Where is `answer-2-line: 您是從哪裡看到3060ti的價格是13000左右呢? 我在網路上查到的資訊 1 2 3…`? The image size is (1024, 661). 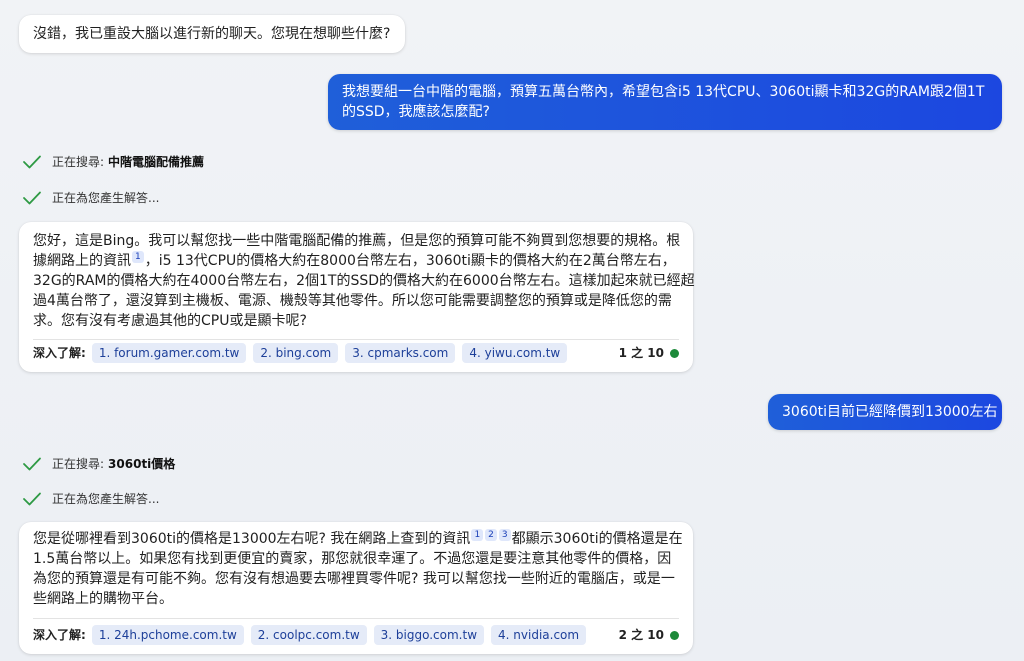 answer-2-line: 您是從哪裡看到3060ti的價格是13000左右呢? 我在網路上查到的資訊 1 2 3… is located at coordinates (358, 538).